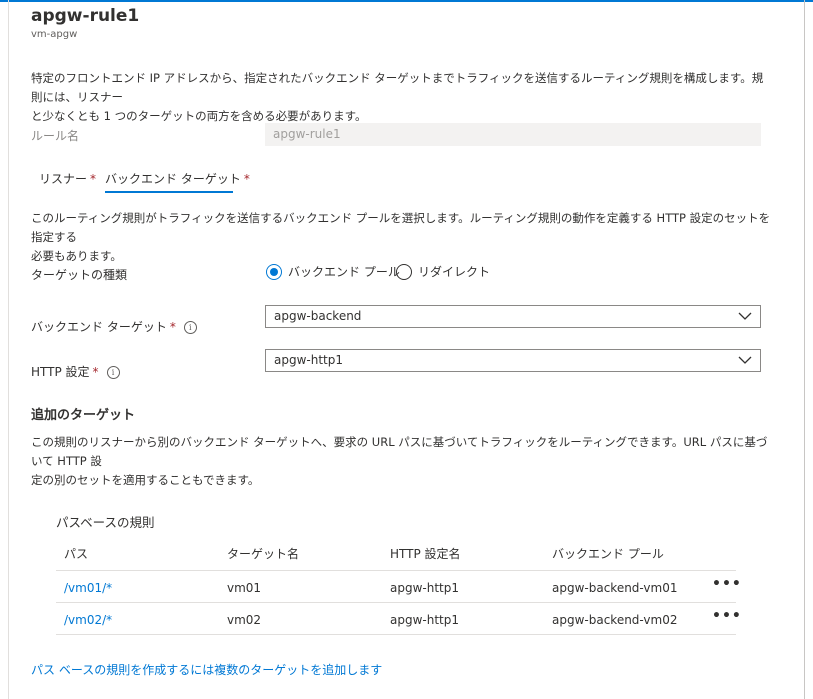 This screenshot has height=699, width=813. I want to click on backend-pool-name: apgw-backend-vm01, so click(615, 588).